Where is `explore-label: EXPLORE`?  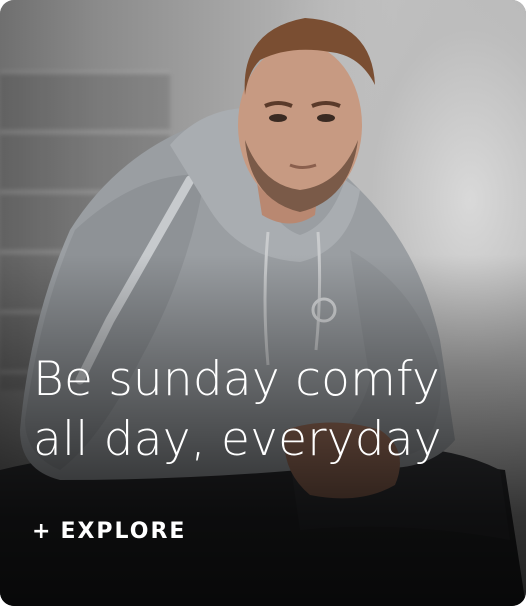 explore-label: EXPLORE is located at coordinates (123, 531).